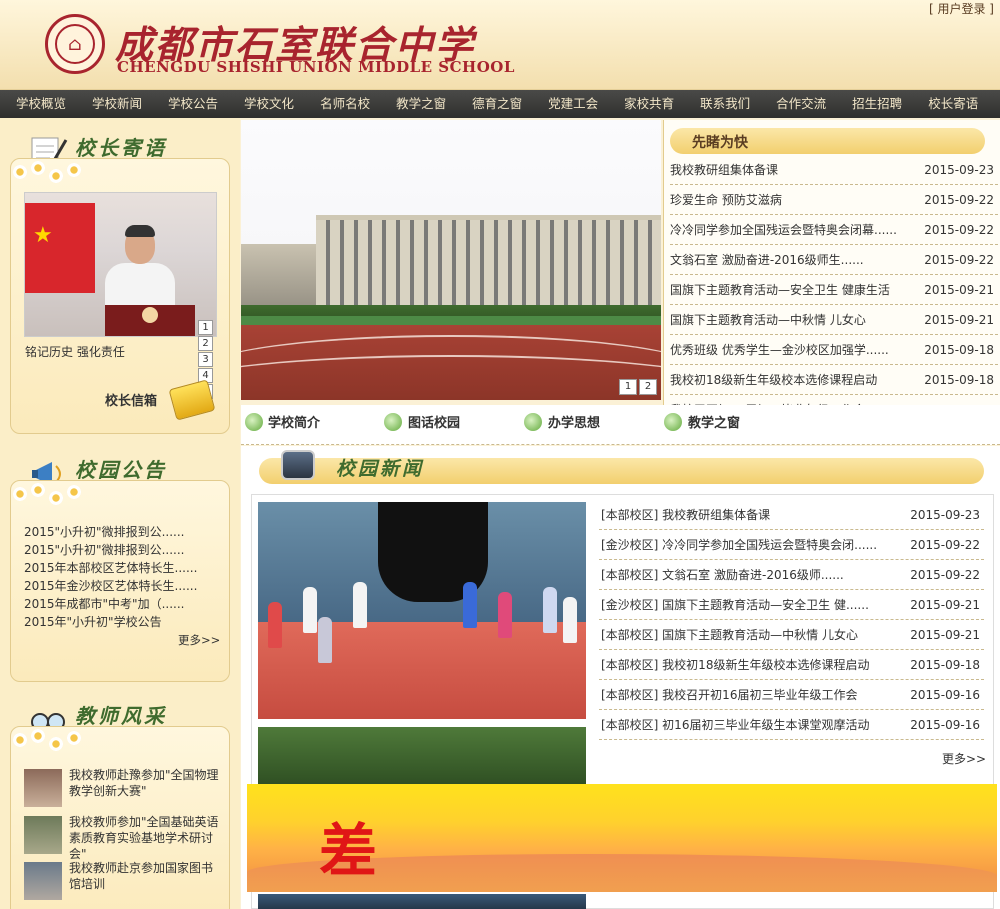 Image resolution: width=1000 pixels, height=909 pixels. Describe the element at coordinates (622, 838) in the screenshot. I see `floating-banner-ad: 差` at that location.